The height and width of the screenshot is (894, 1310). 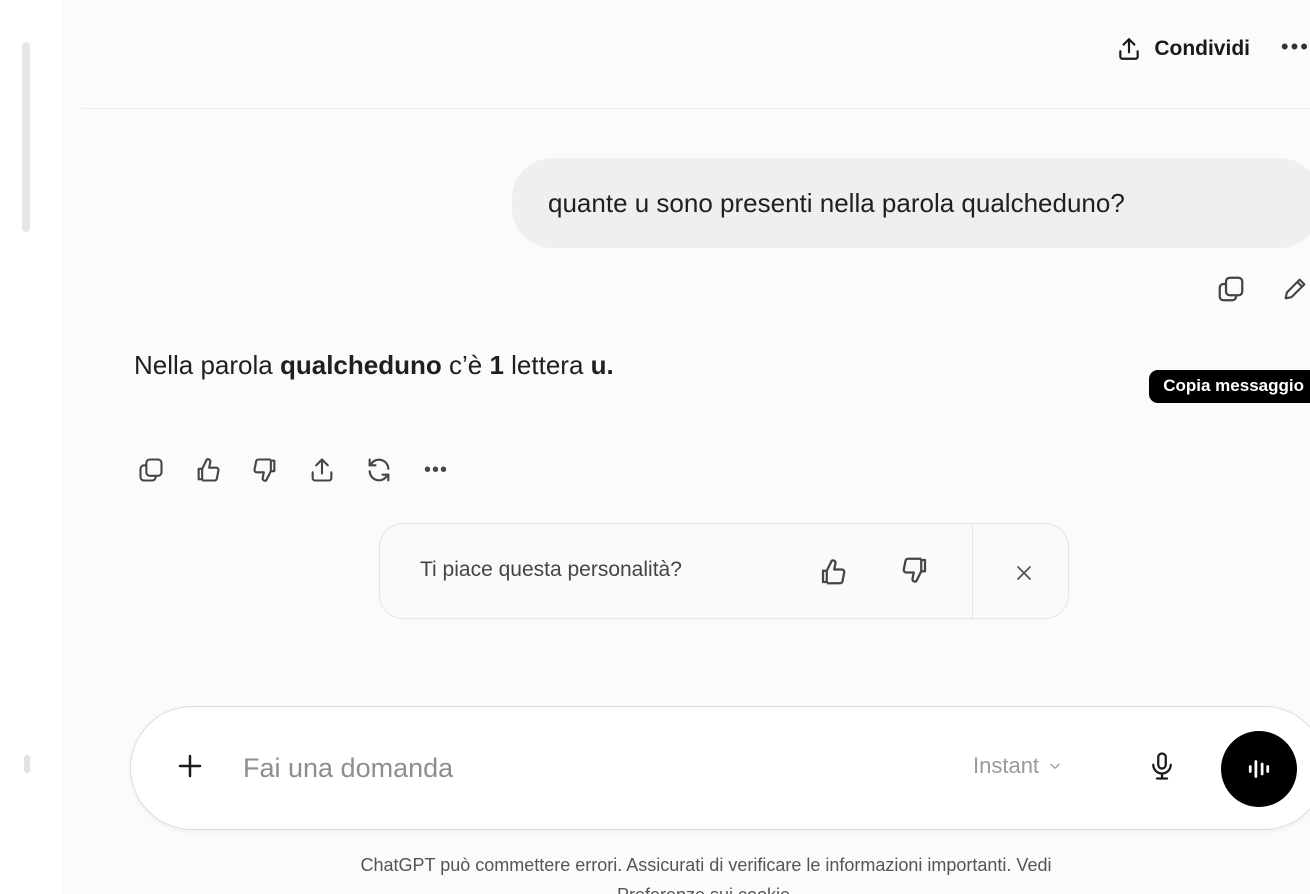 What do you see at coordinates (563, 768) in the screenshot?
I see `prompt-input` at bounding box center [563, 768].